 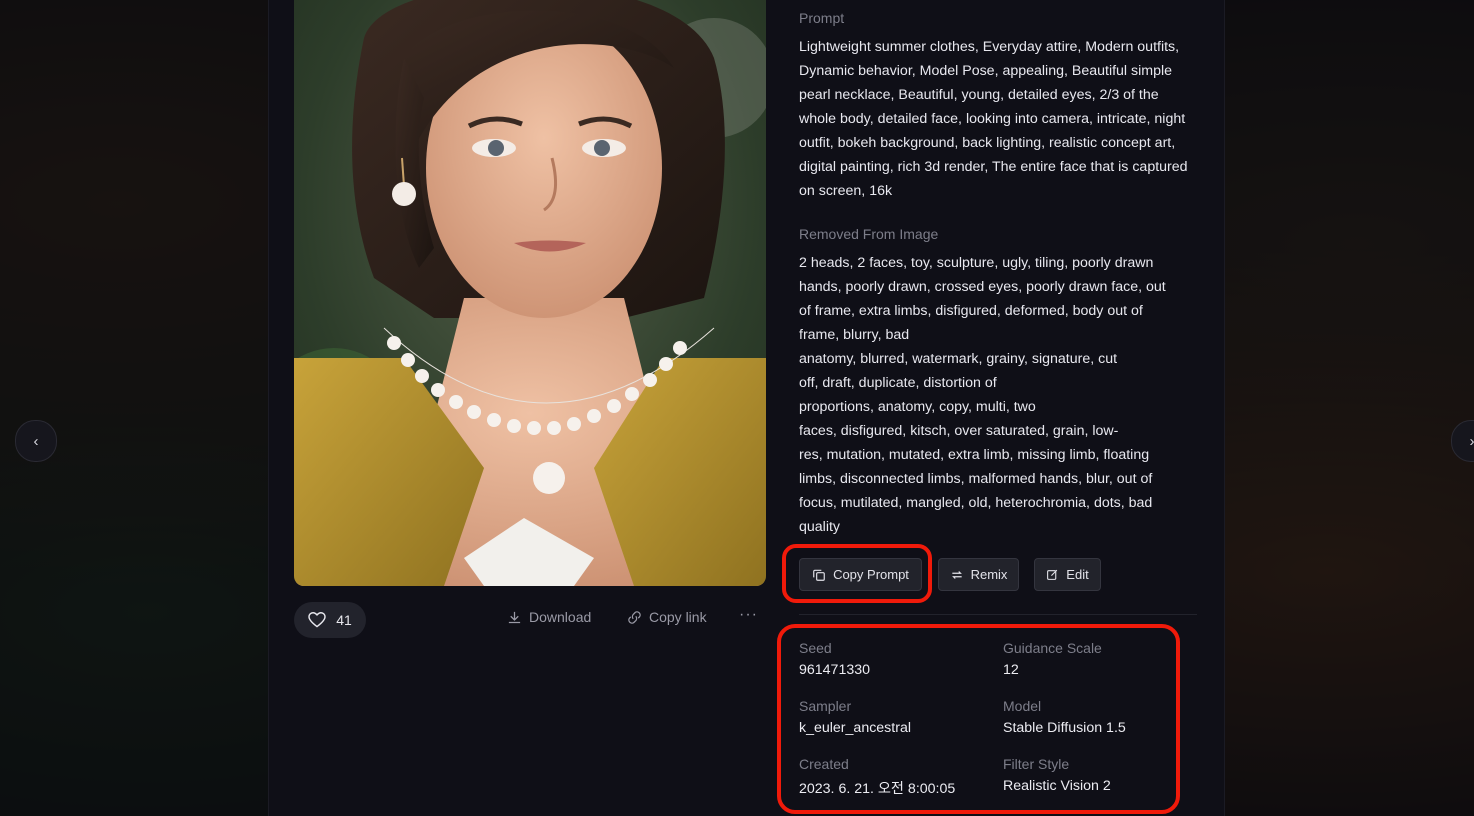 What do you see at coordinates (1057, 775) in the screenshot?
I see `filter-style-field: Filter Style Realistic Vision 2` at bounding box center [1057, 775].